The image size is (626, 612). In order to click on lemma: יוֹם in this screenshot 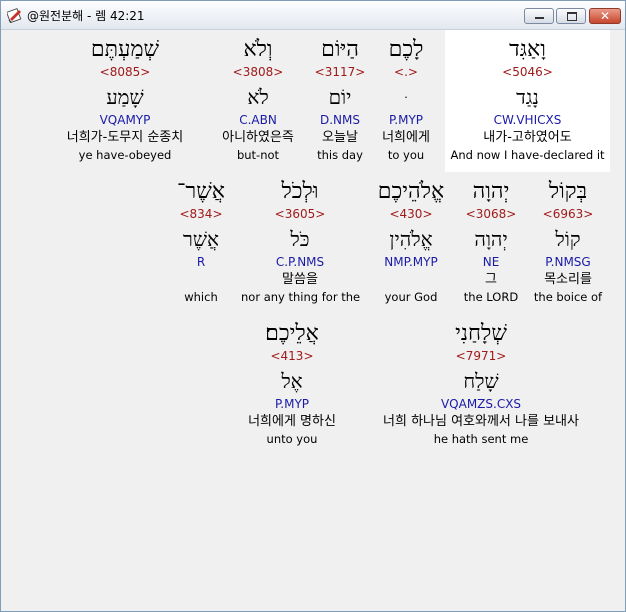, I will do `click(340, 97)`.